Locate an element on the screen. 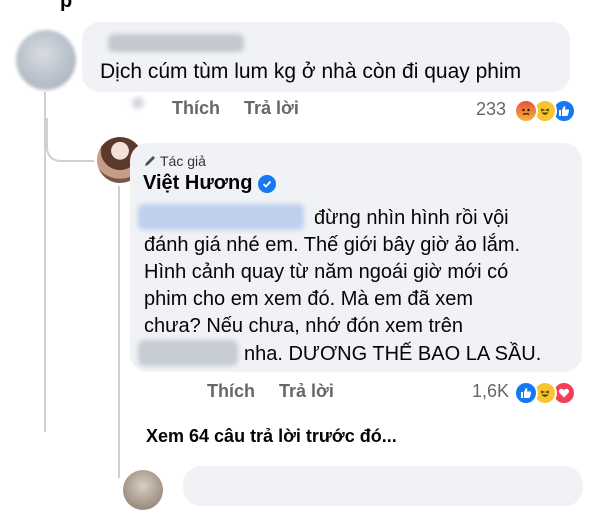 The image size is (600, 510). reply-line: đừng nhìn hình rồi vội is located at coordinates (411, 218).